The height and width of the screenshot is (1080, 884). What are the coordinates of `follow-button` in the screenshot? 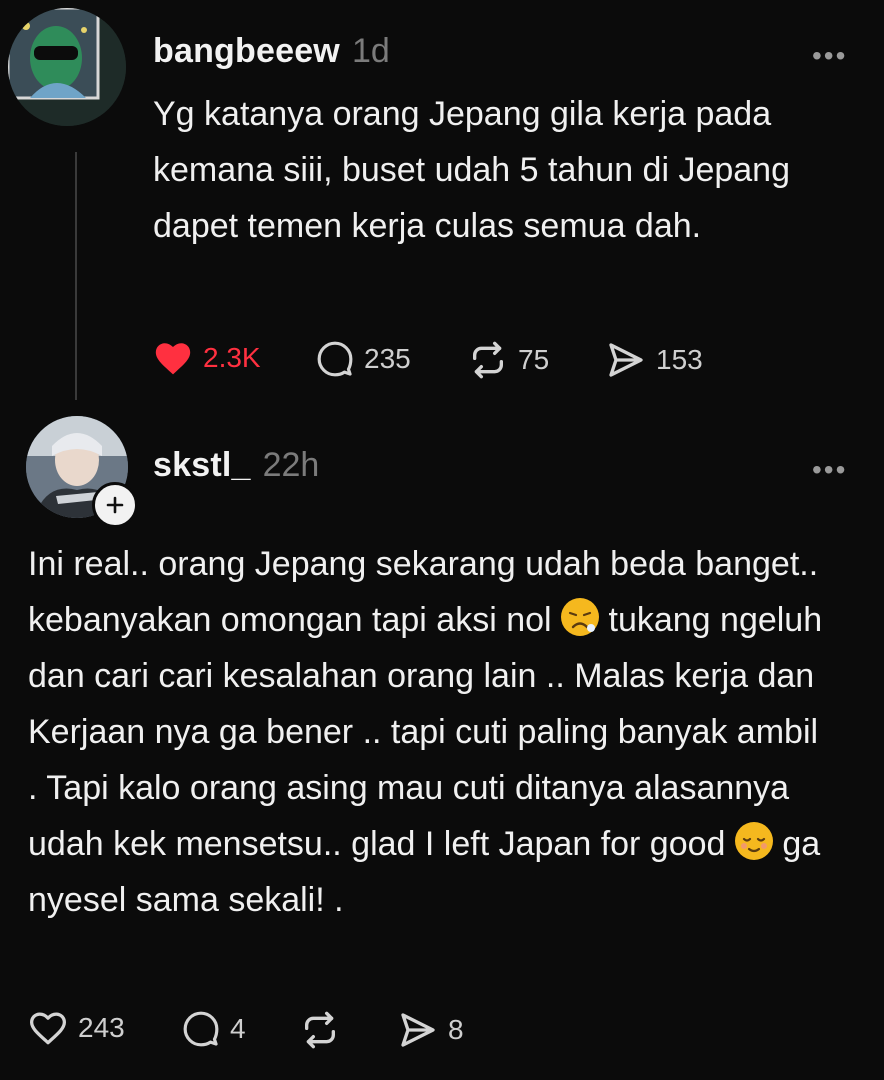 It's located at (115, 505).